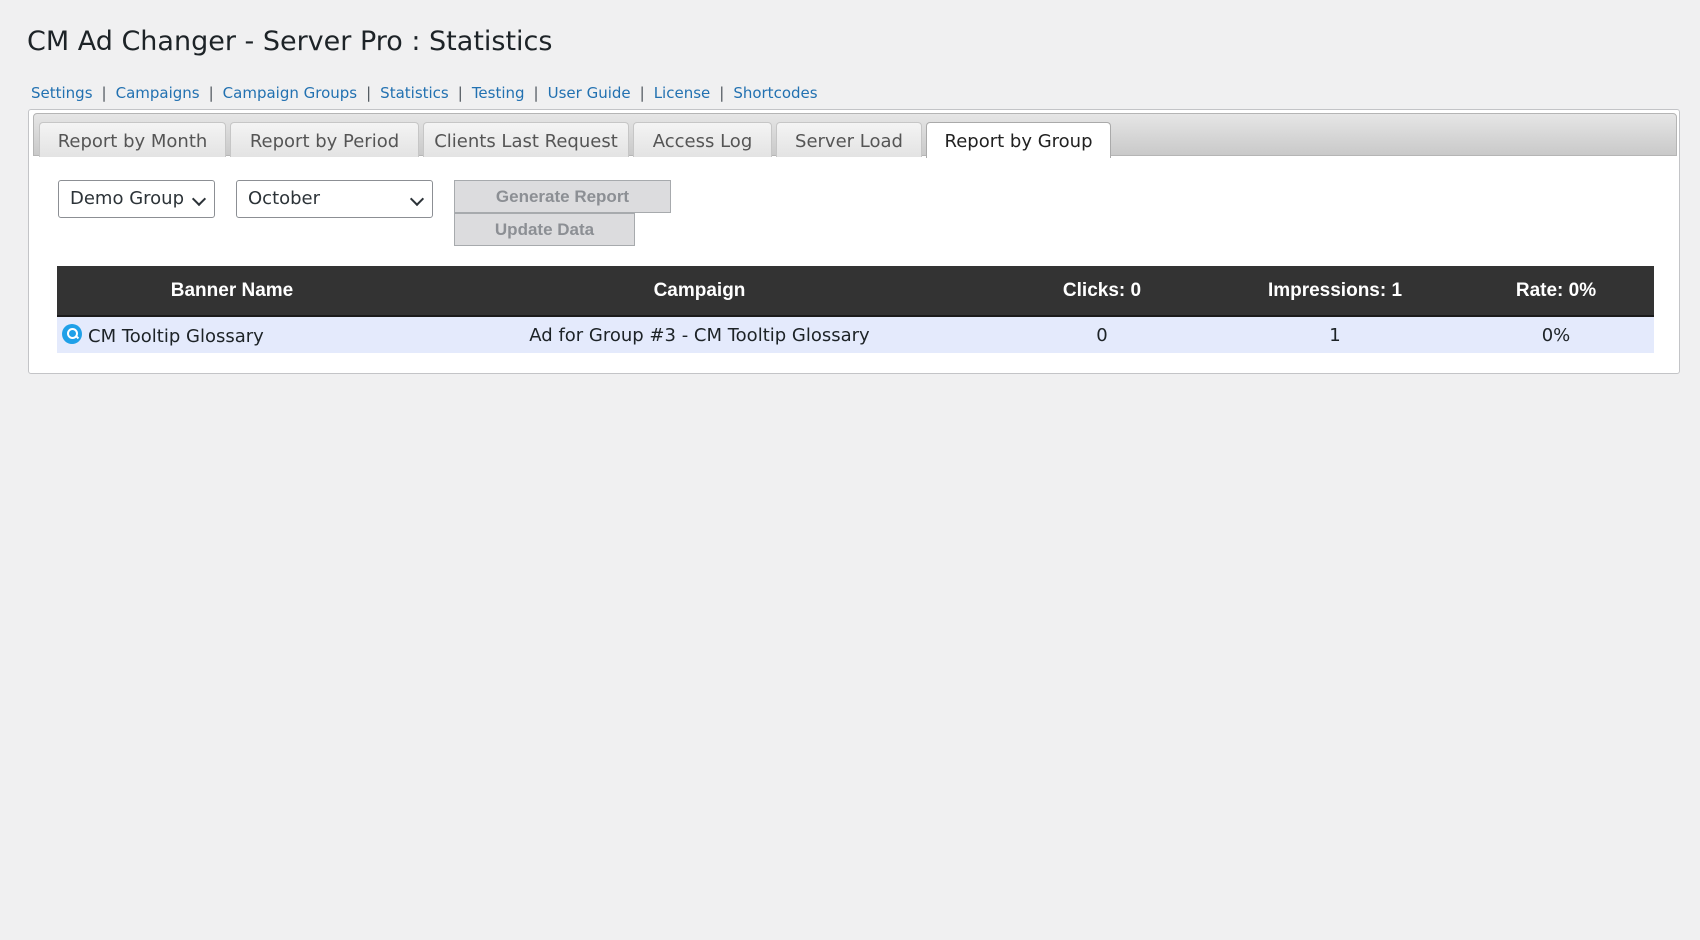 The width and height of the screenshot is (1700, 940). I want to click on nav-link-settings: Settings, so click(62, 93).